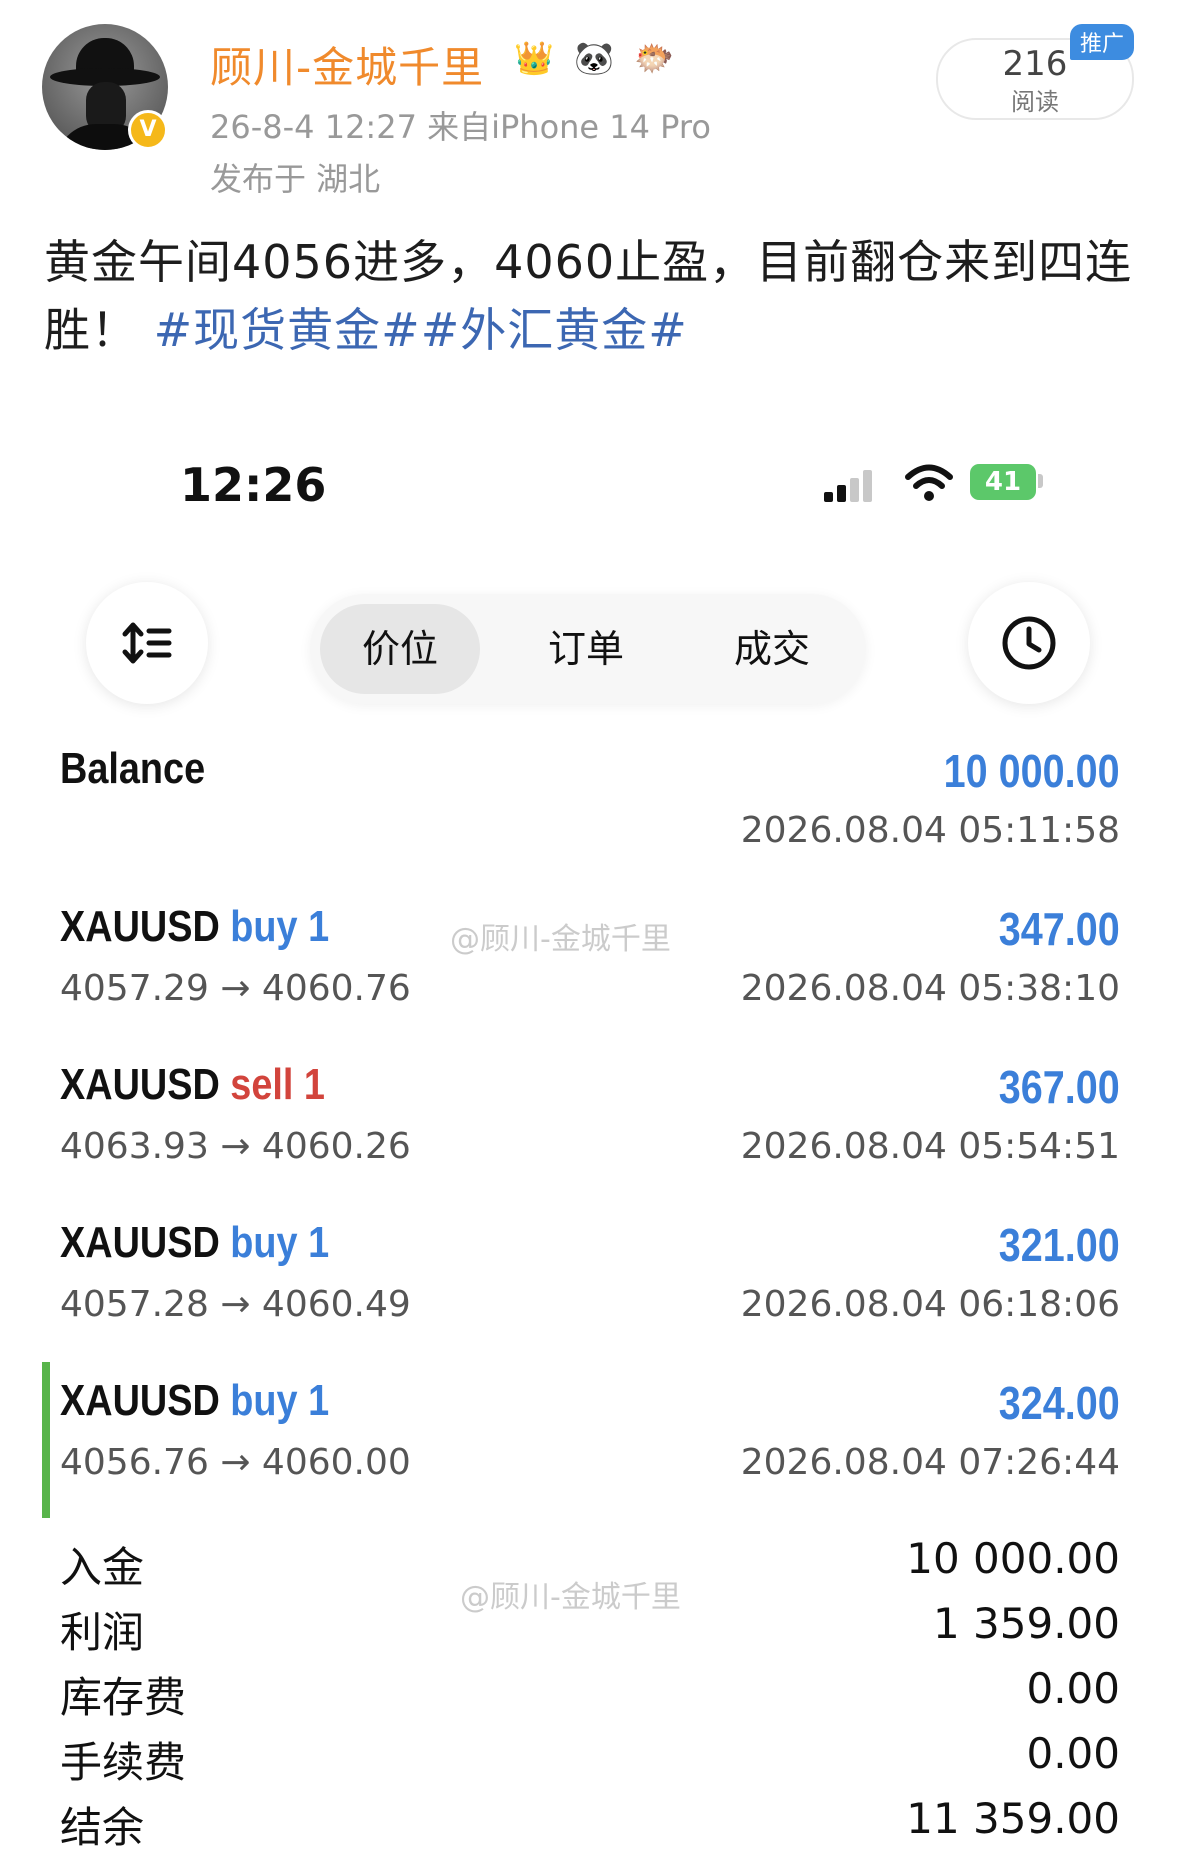  Describe the element at coordinates (421, 330) in the screenshot. I see `post-hashtags: #现货黄金##外汇黄金#` at that location.